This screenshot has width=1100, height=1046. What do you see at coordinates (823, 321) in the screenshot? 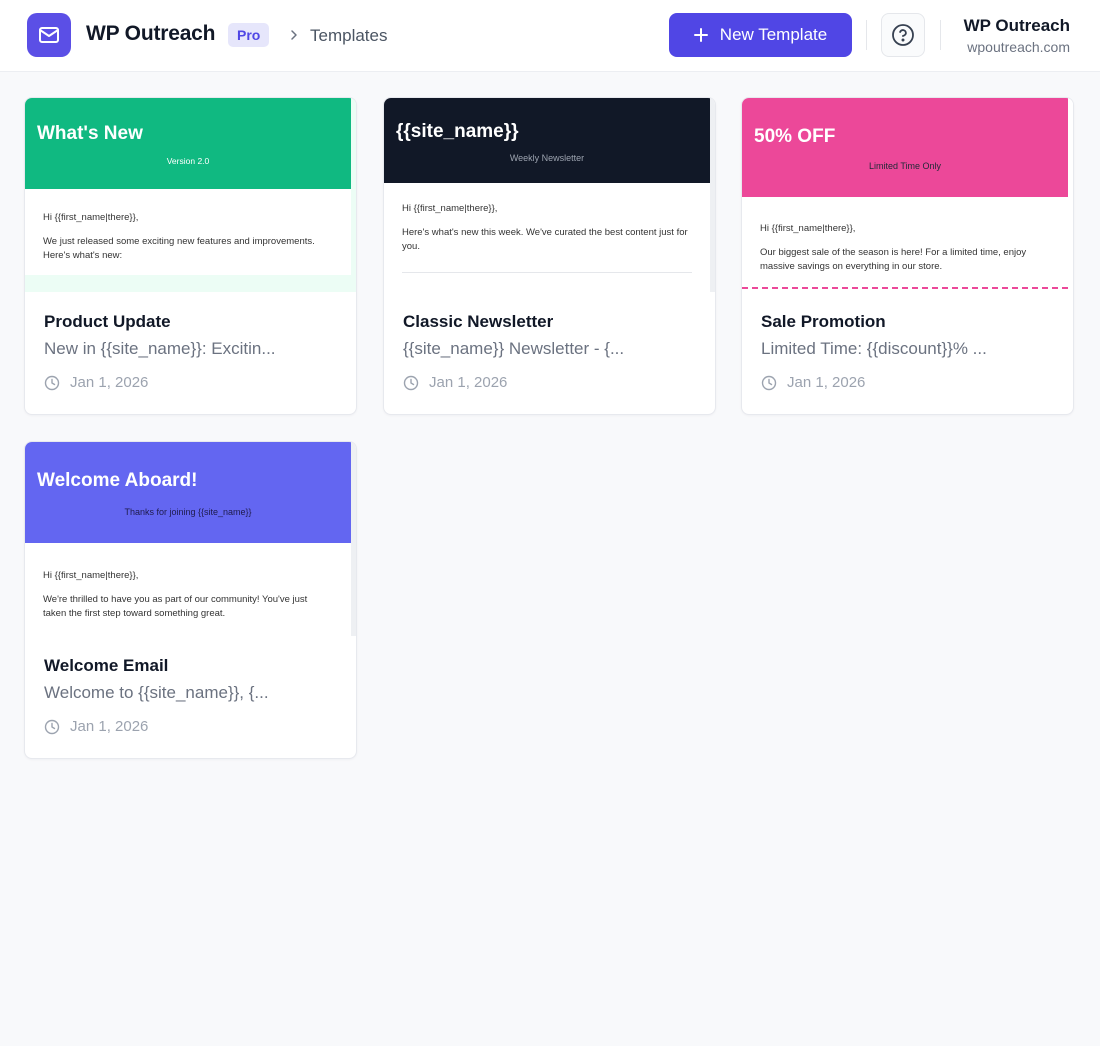
I see `template-name: Sale Promotion` at bounding box center [823, 321].